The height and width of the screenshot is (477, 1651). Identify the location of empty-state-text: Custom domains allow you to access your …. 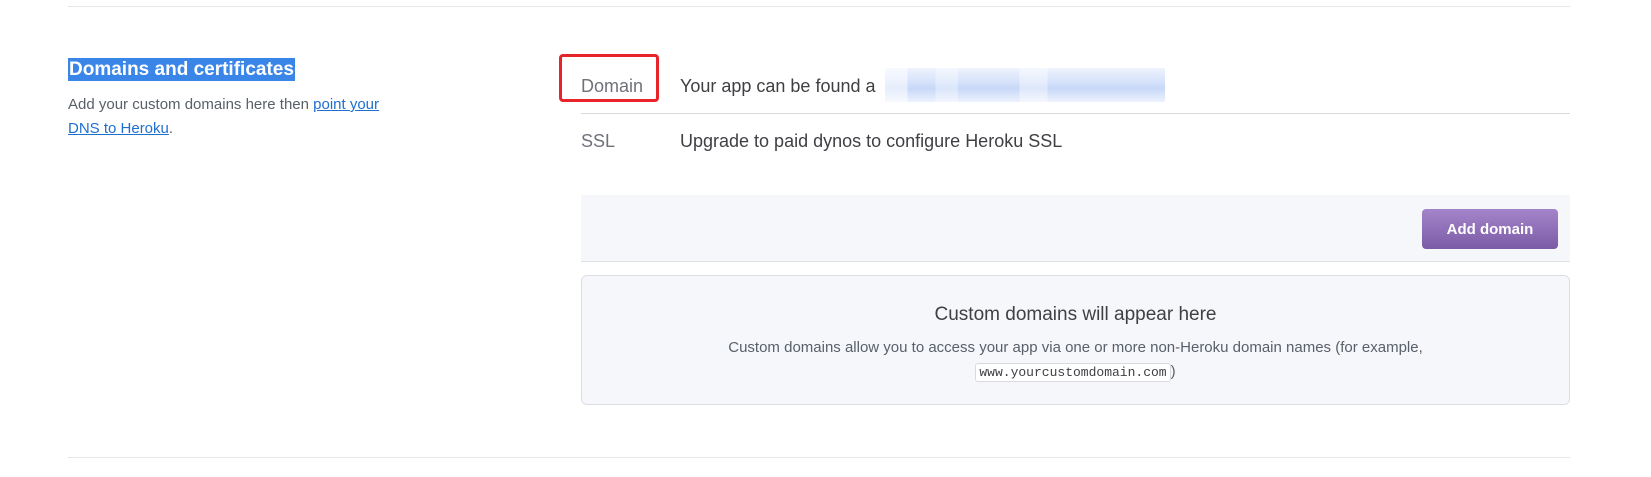
(1075, 347).